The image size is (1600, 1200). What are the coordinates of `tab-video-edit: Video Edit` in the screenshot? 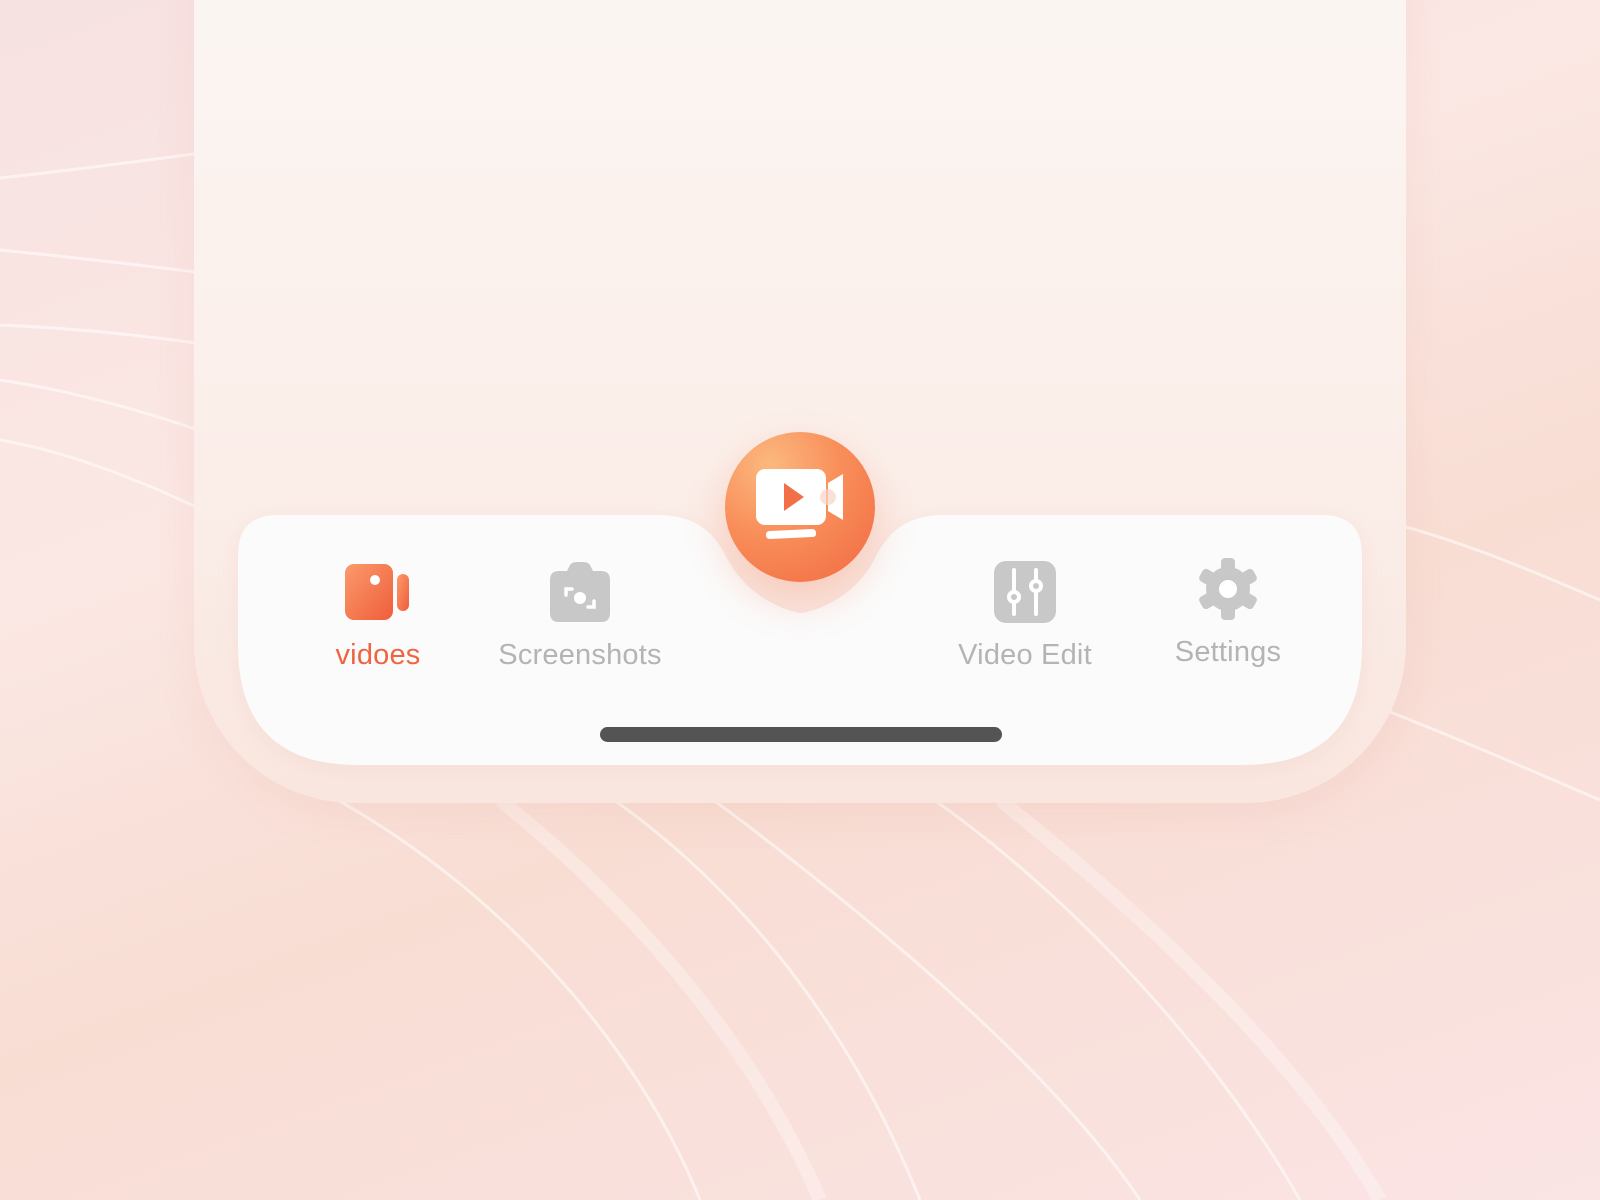 It's located at (1025, 615).